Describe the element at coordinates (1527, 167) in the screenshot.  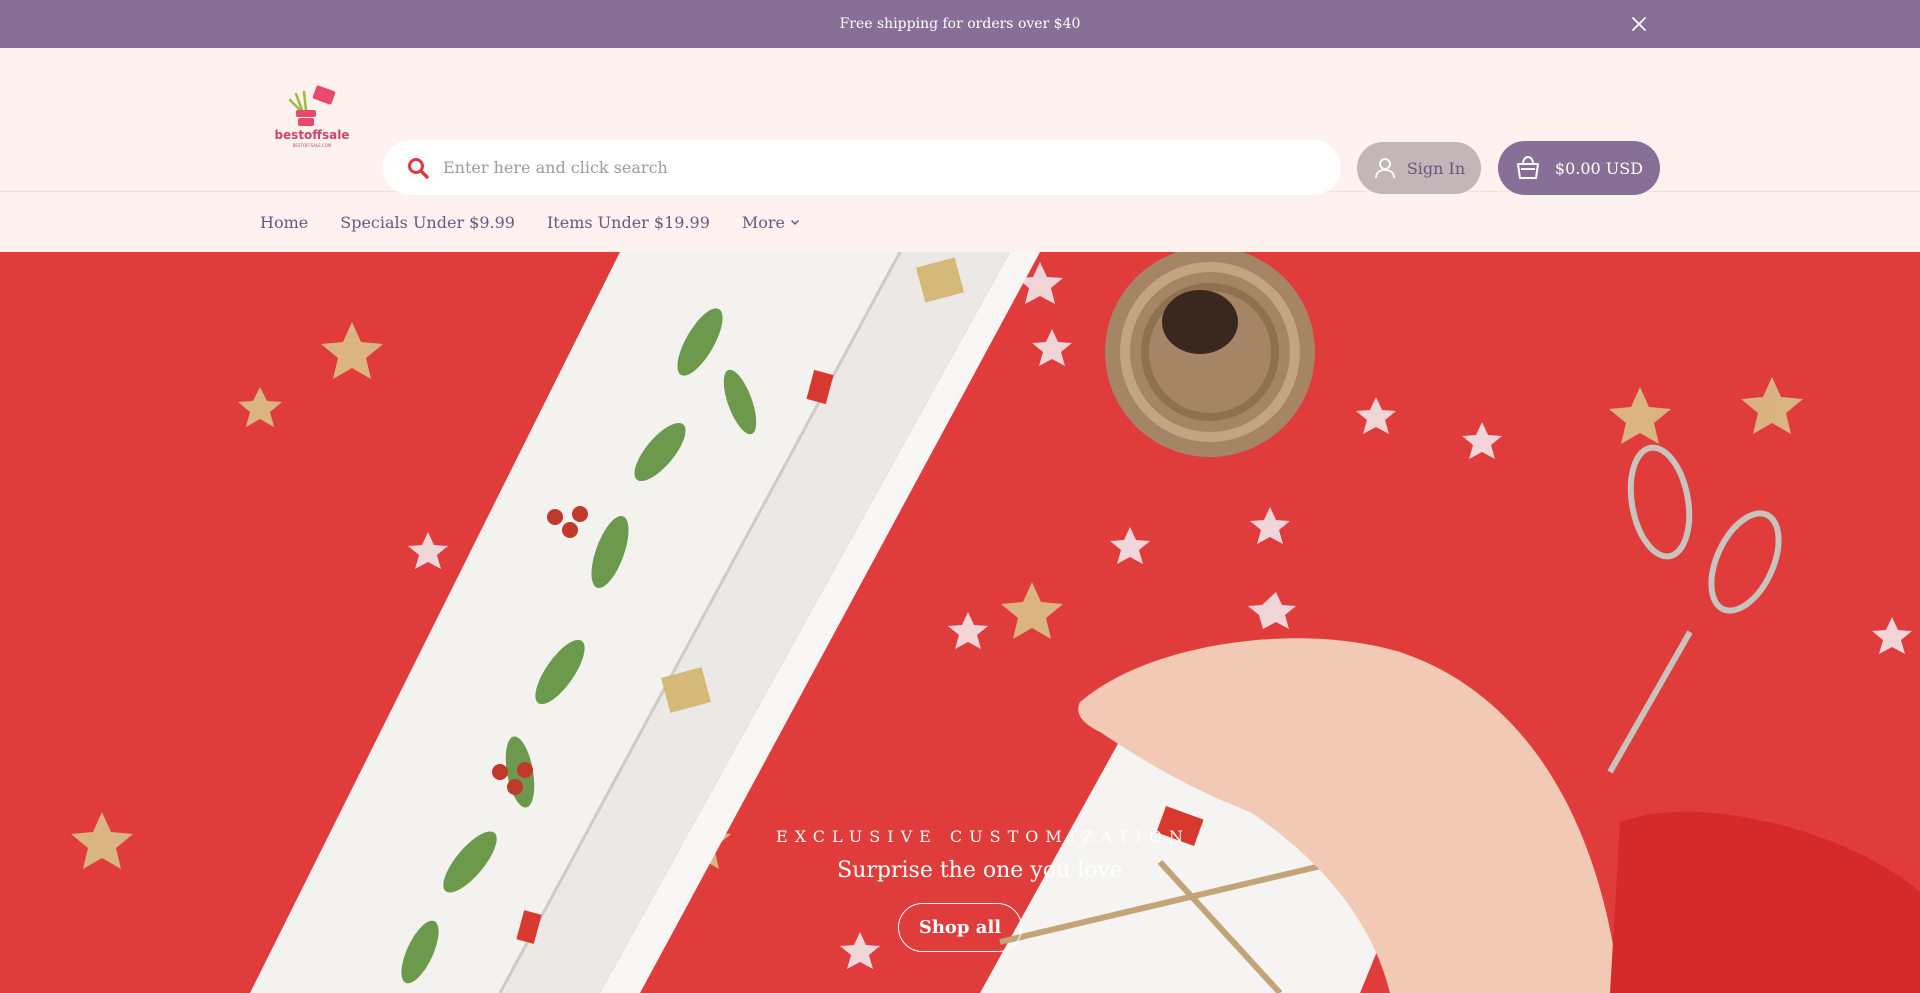
I see `basket-icon` at that location.